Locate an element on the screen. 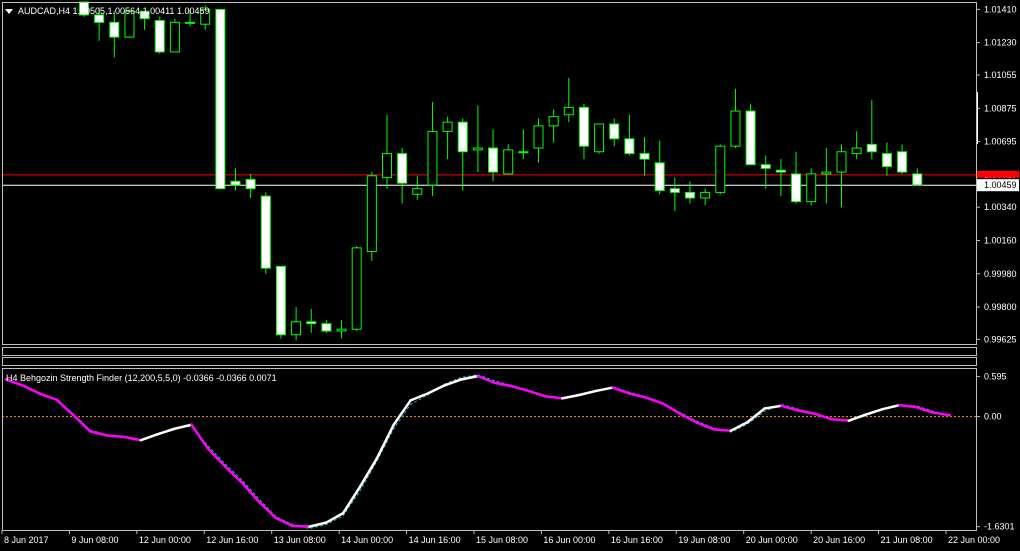 The height and width of the screenshot is (551, 1020). price-tick-label: 1.01410 is located at coordinates (1000, 9).